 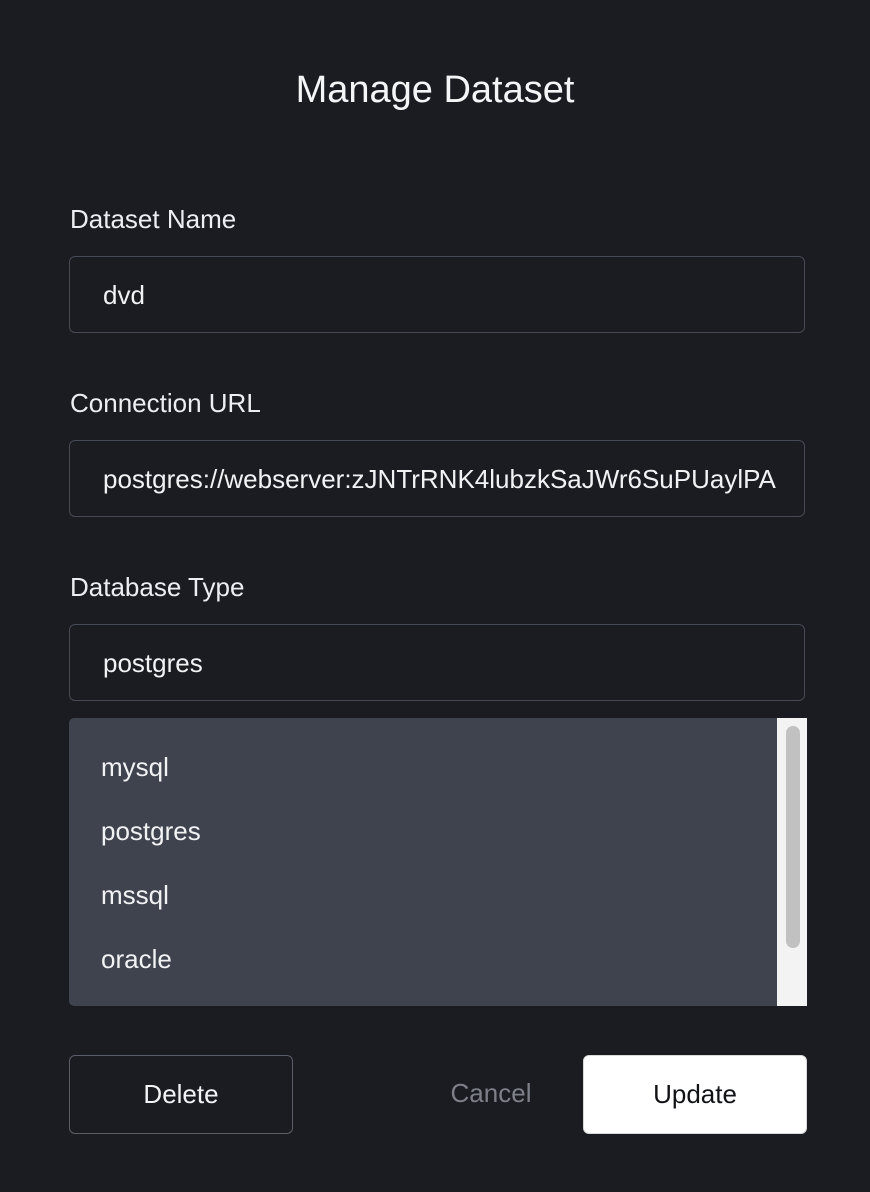 I want to click on cancel-button: Cancel, so click(x=491, y=1094).